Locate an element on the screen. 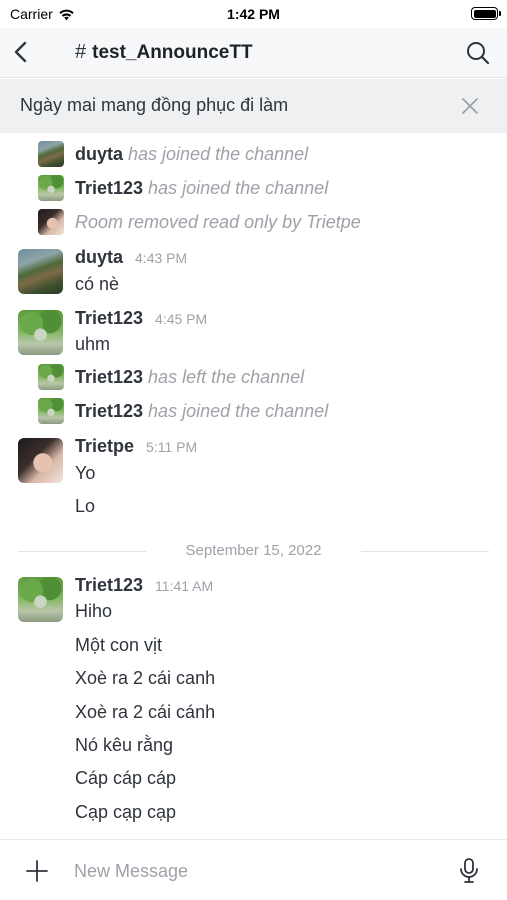 The height and width of the screenshot is (900, 507). announcement-banner: Ngày mai mang đồng phục đi làm is located at coordinates (253, 106).